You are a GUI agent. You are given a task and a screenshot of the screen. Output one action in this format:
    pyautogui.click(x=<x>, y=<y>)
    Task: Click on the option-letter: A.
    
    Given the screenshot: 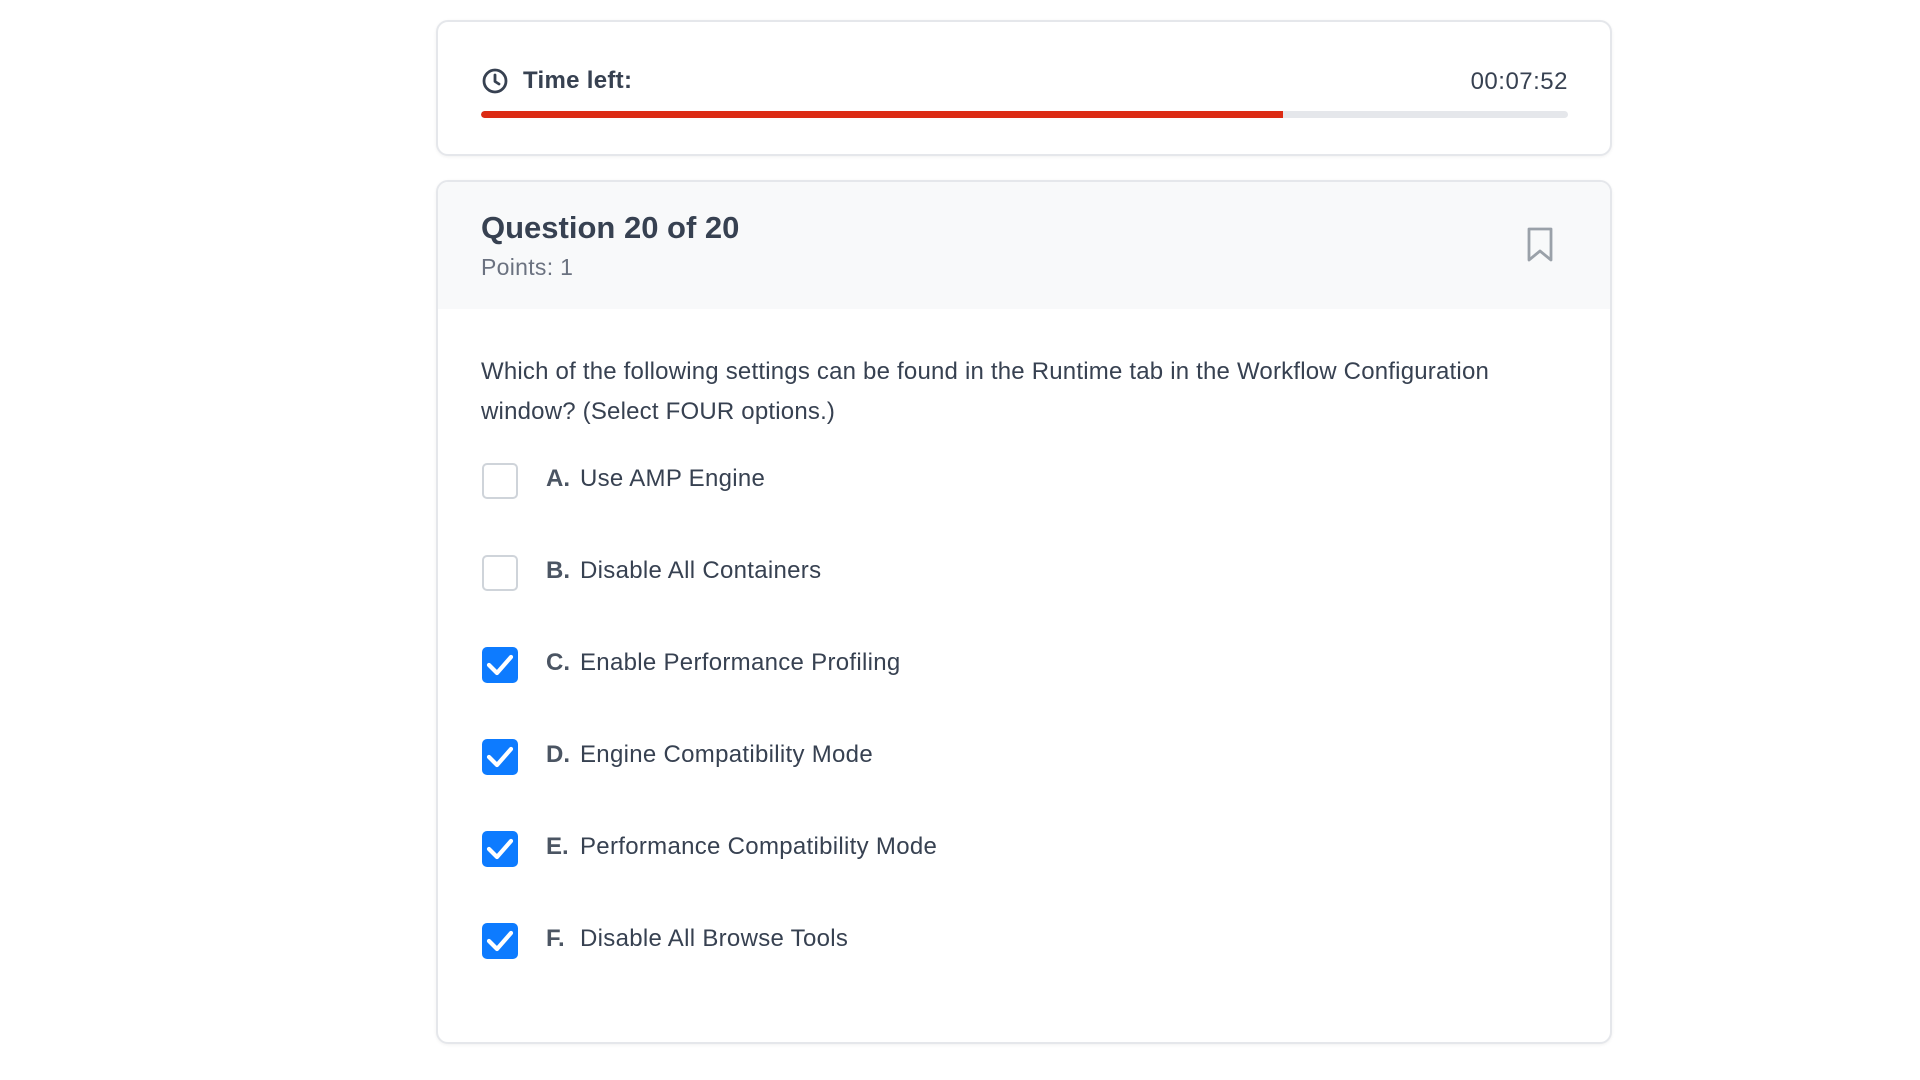 What is the action you would take?
    pyautogui.click(x=558, y=478)
    